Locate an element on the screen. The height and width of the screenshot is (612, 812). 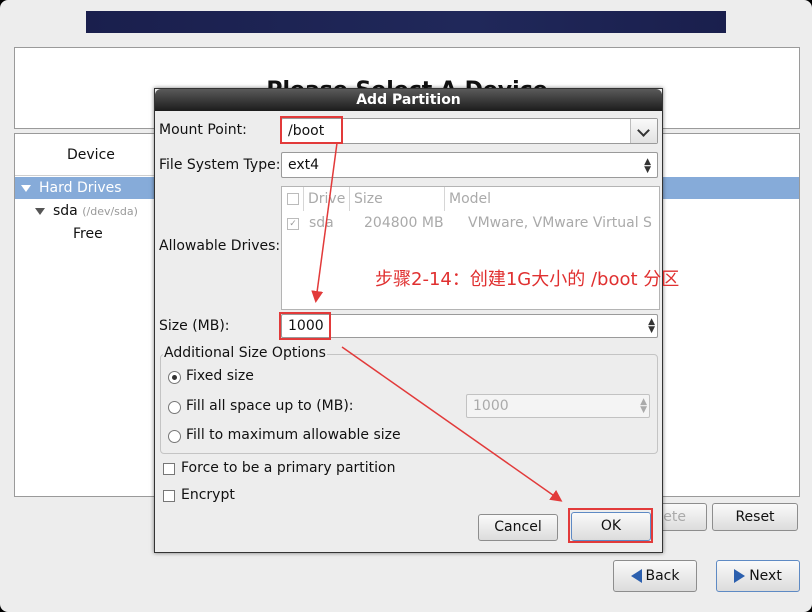
step-annotation: 步骤2-14：创建1G大小的 /boot 分区 is located at coordinates (527, 279).